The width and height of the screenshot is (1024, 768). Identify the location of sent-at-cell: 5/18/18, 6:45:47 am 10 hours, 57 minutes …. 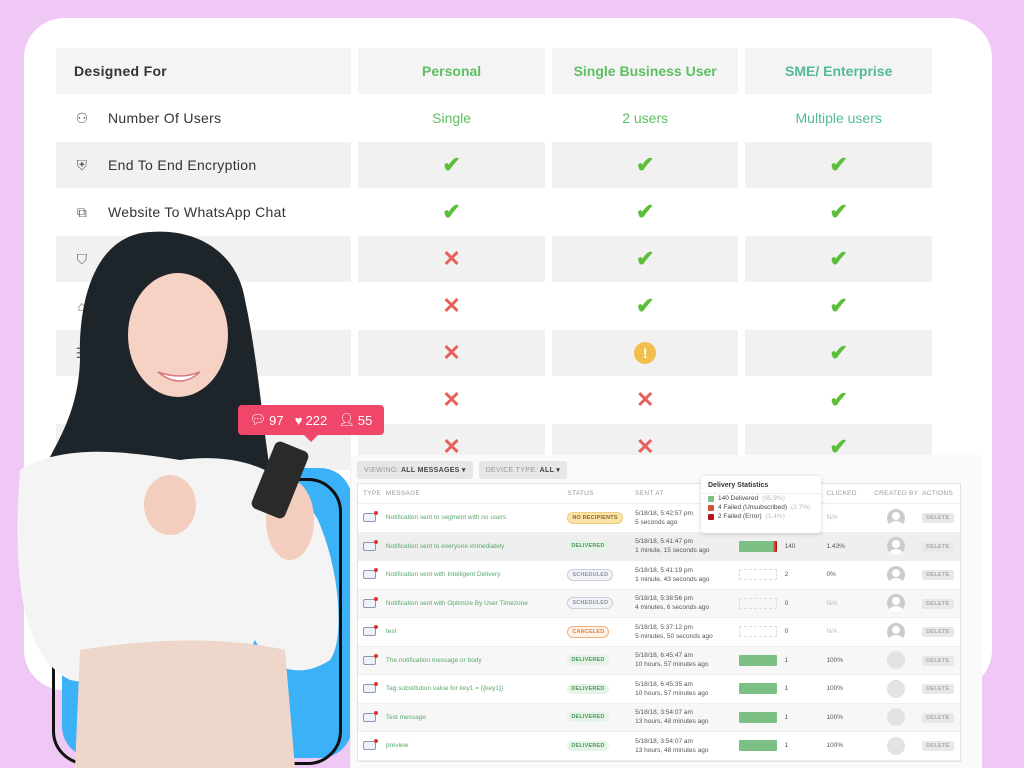
(687, 660).